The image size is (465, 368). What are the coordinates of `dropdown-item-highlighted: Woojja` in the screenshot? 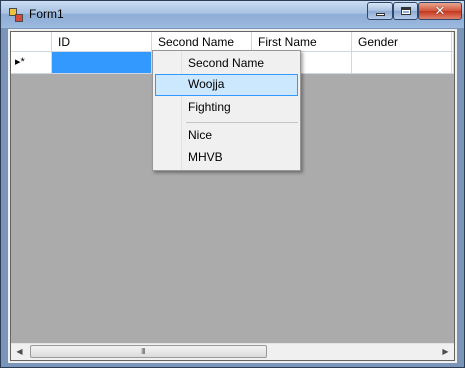 It's located at (226, 85).